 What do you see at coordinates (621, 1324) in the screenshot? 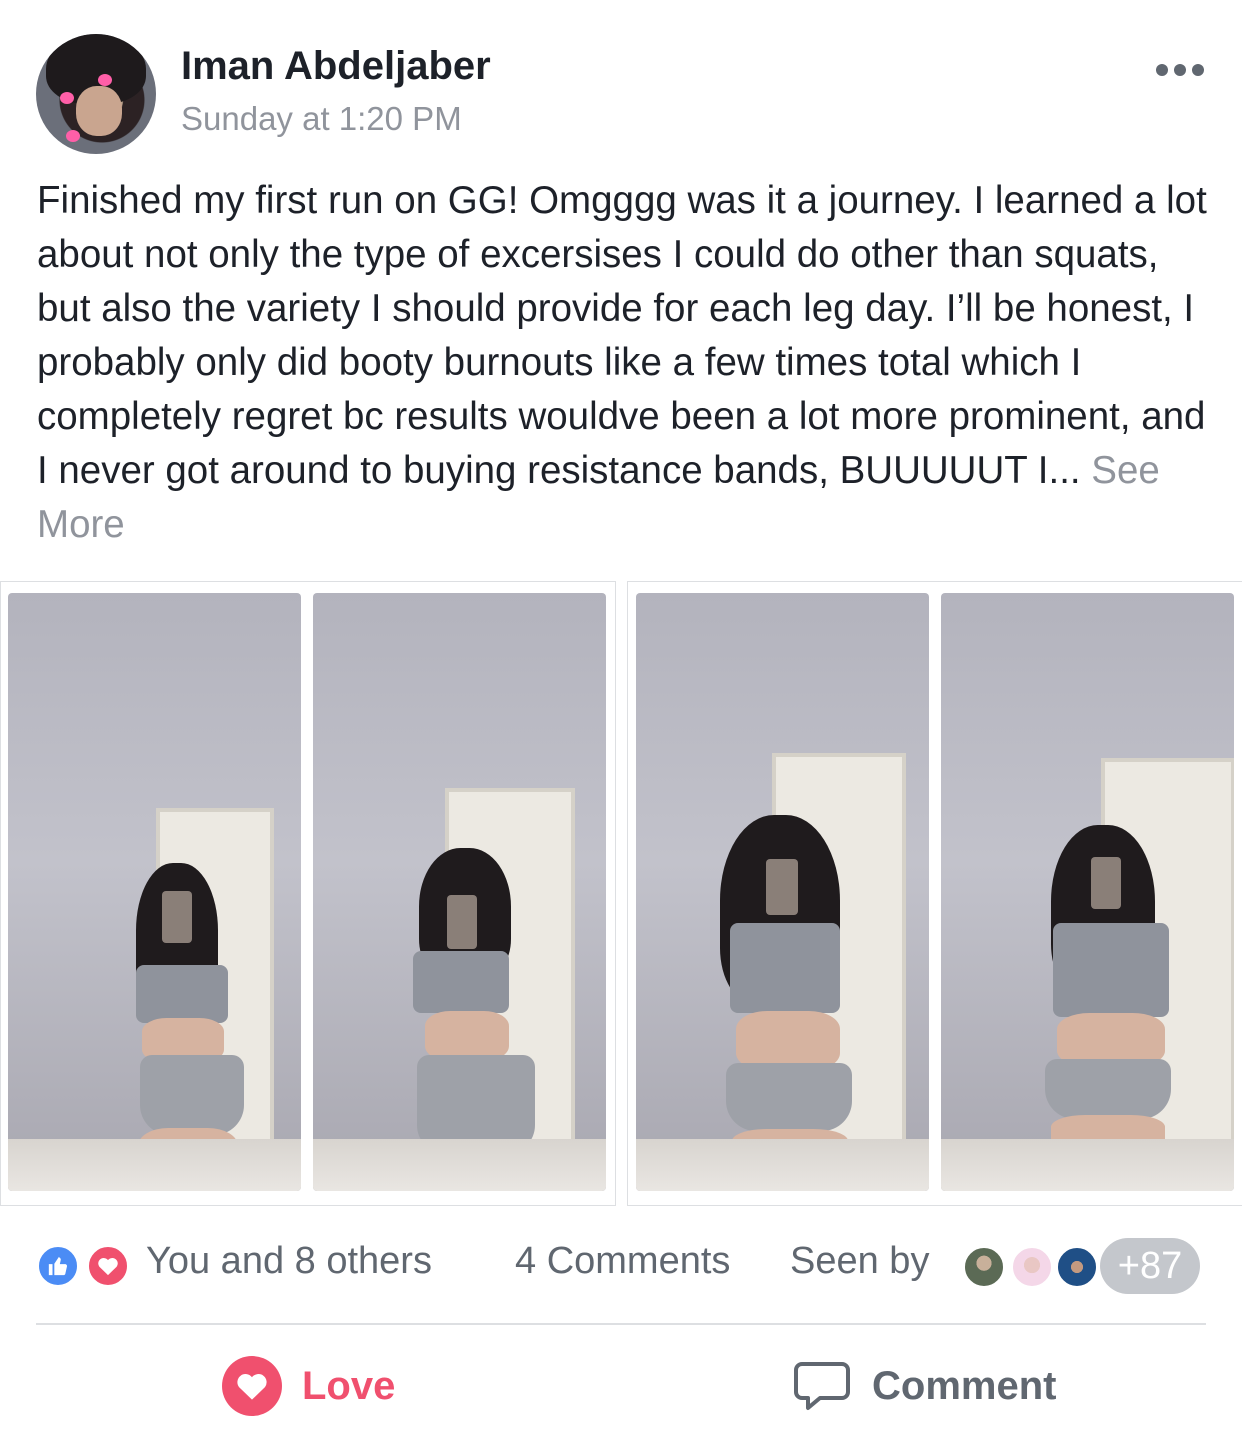
I see `divider` at bounding box center [621, 1324].